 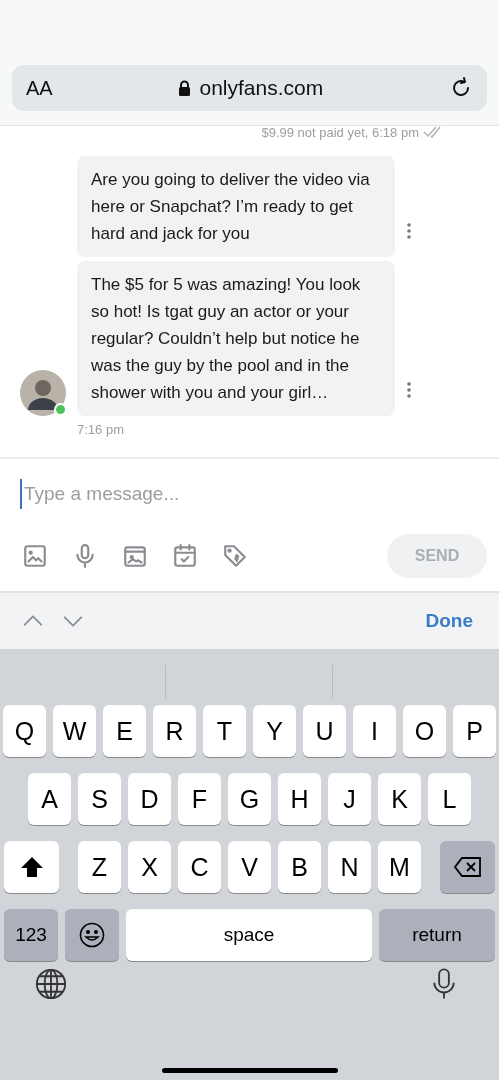 What do you see at coordinates (424, 731) in the screenshot?
I see `key: O` at bounding box center [424, 731].